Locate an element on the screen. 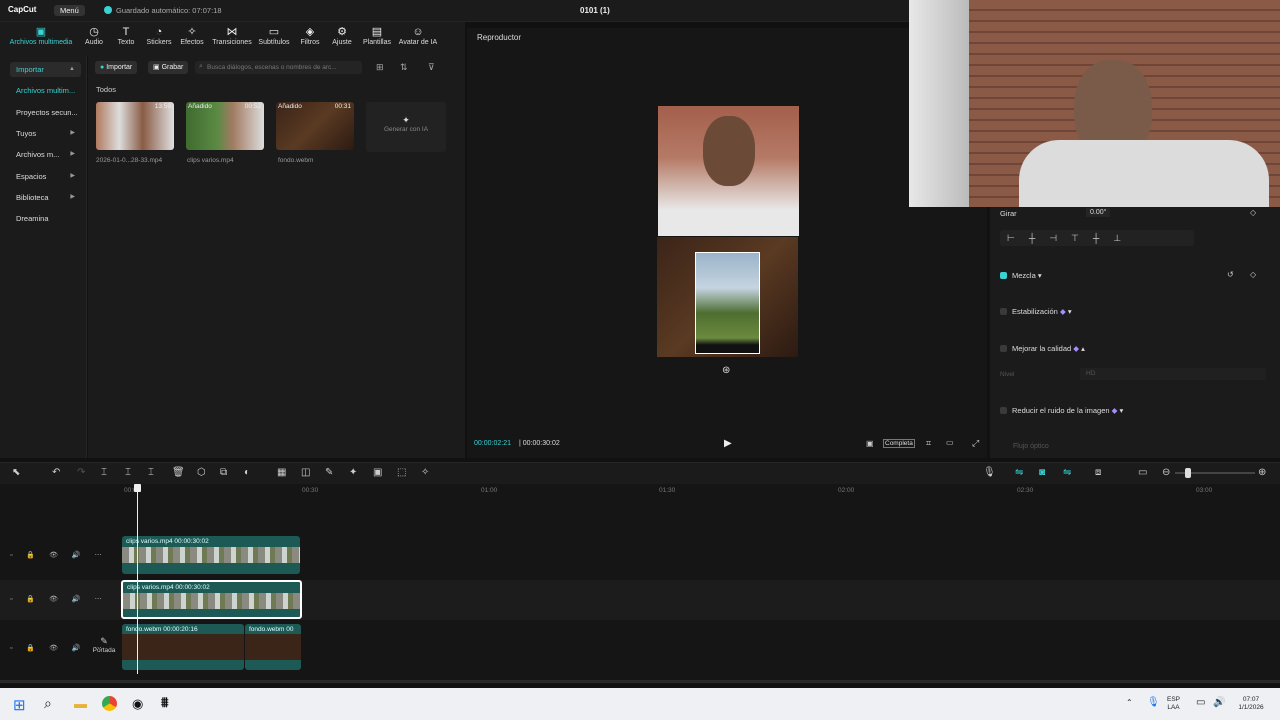  sidebar-item-library: Biblioteca ▶ is located at coordinates (45, 197).